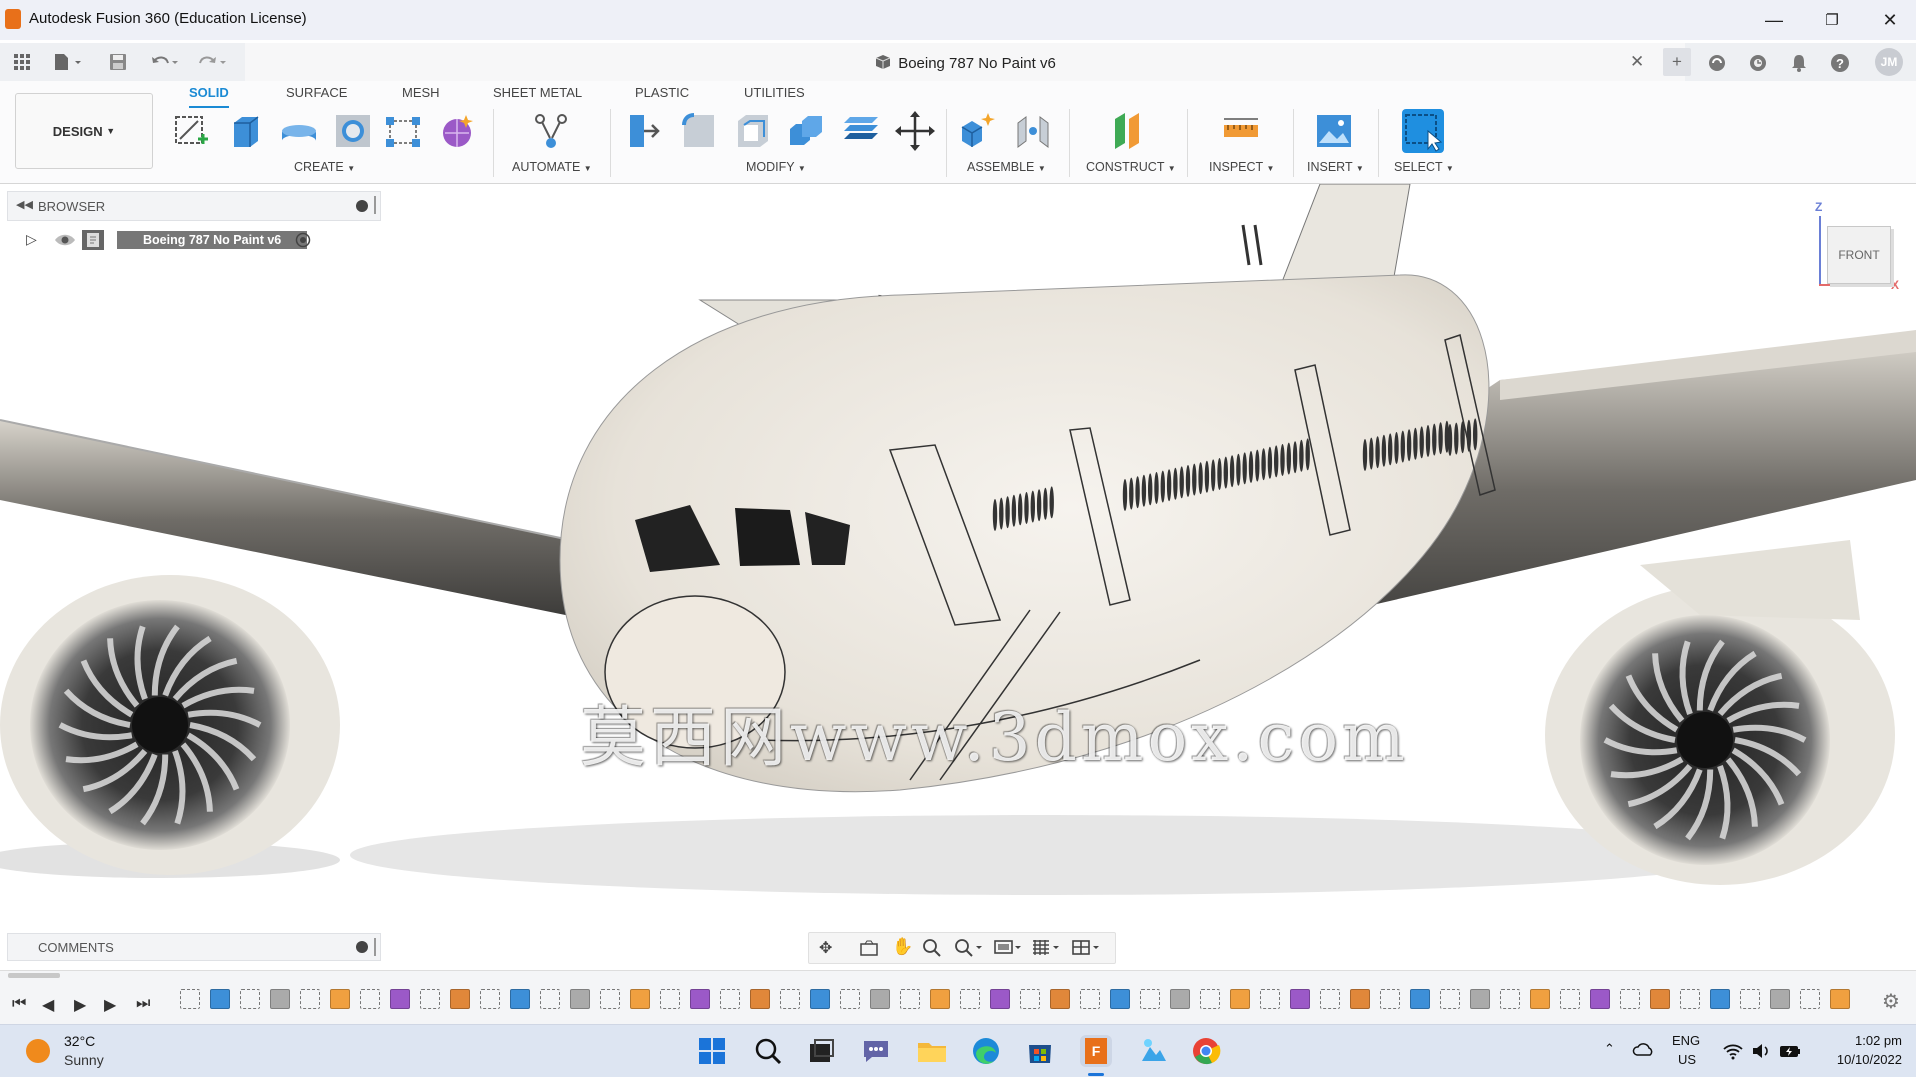 The image size is (1916, 1077). What do you see at coordinates (1152, 1051) in the screenshot?
I see `photos-app-icon` at bounding box center [1152, 1051].